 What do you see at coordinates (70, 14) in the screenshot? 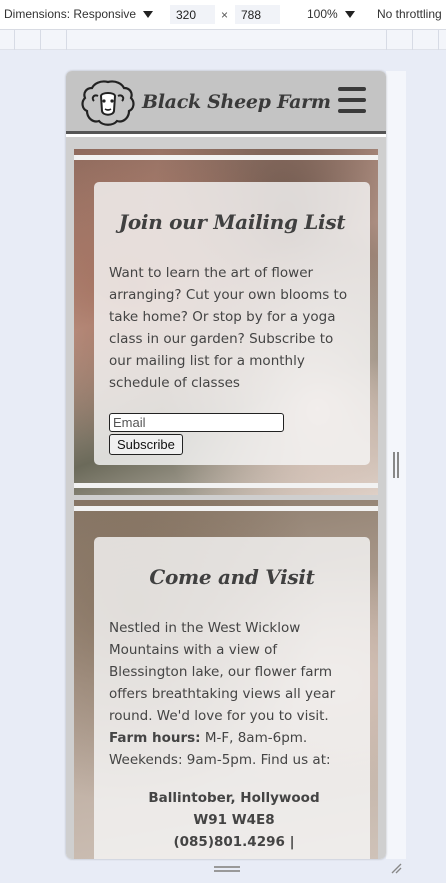
I see `dimensions-label: Dimensions: Responsive` at bounding box center [70, 14].